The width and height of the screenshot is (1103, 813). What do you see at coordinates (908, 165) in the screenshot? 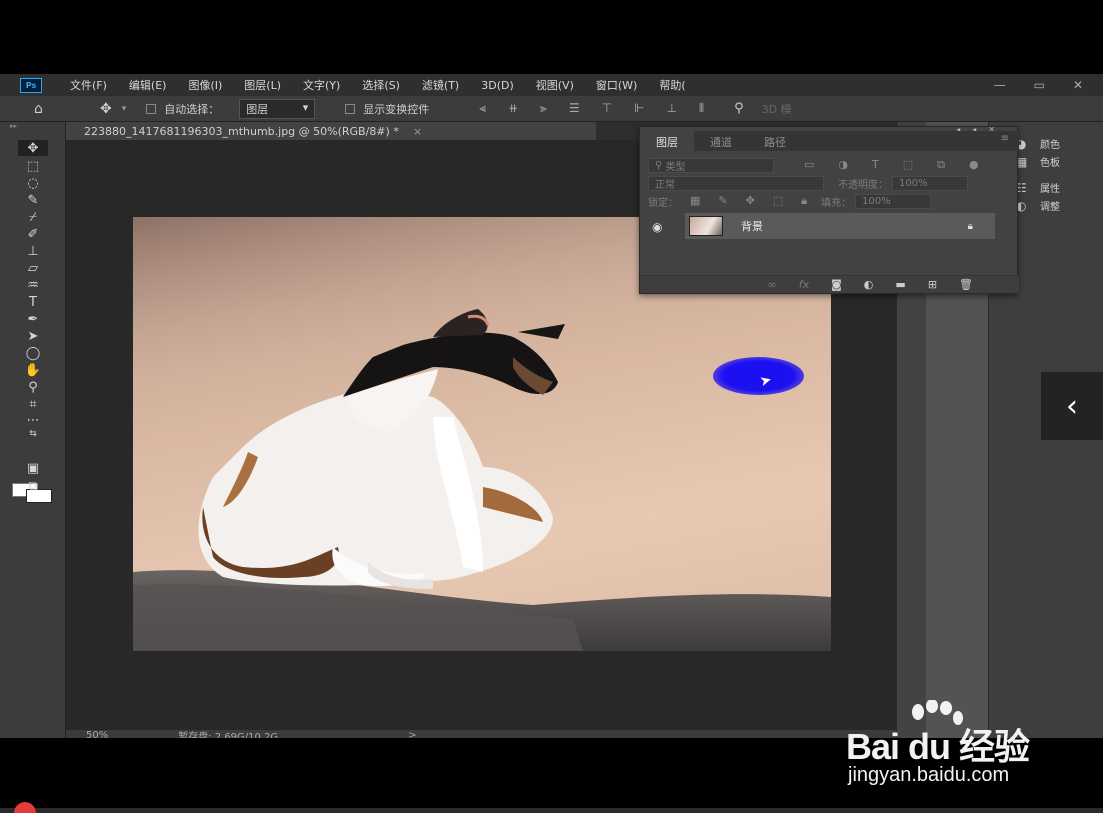
I see `filter-shape-icon: ⬚` at bounding box center [908, 165].